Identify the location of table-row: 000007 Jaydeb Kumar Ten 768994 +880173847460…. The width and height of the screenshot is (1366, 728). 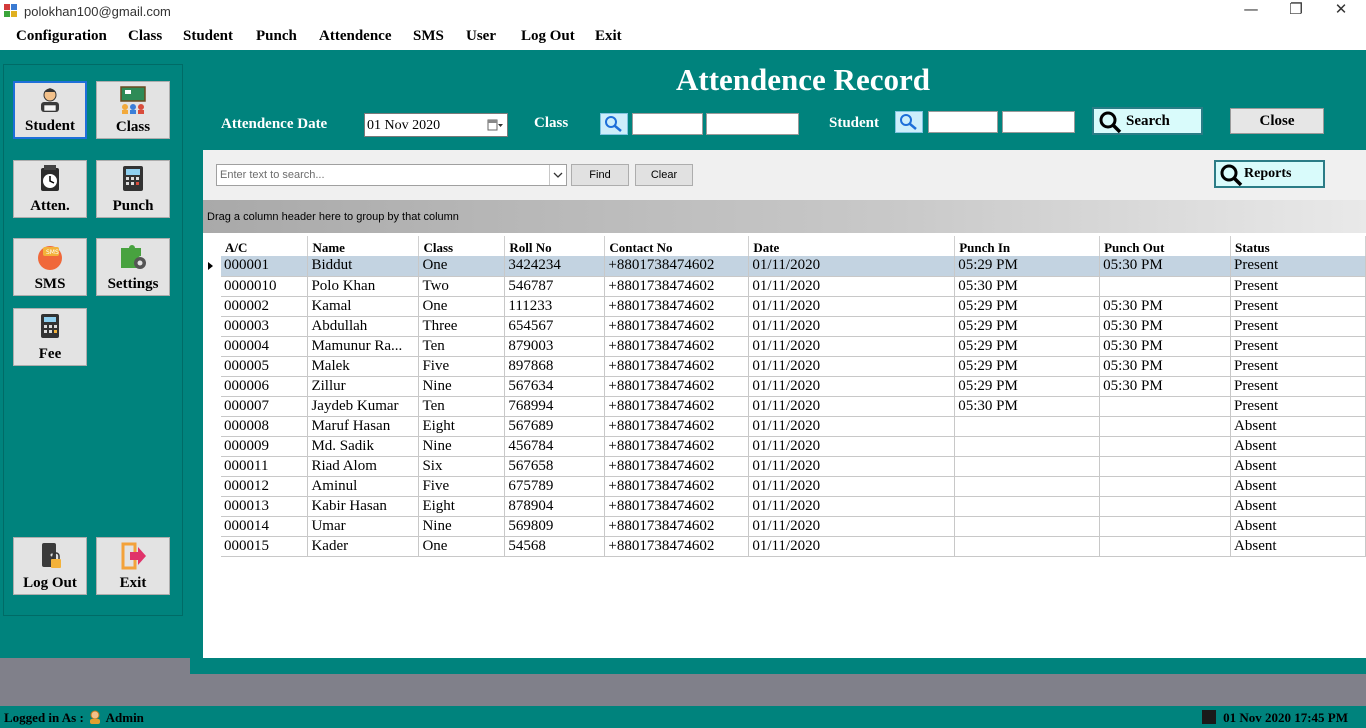
(793, 406).